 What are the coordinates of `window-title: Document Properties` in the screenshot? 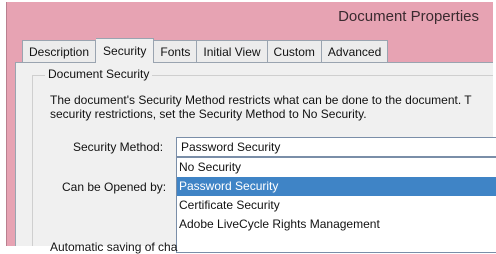 It's located at (408, 16).